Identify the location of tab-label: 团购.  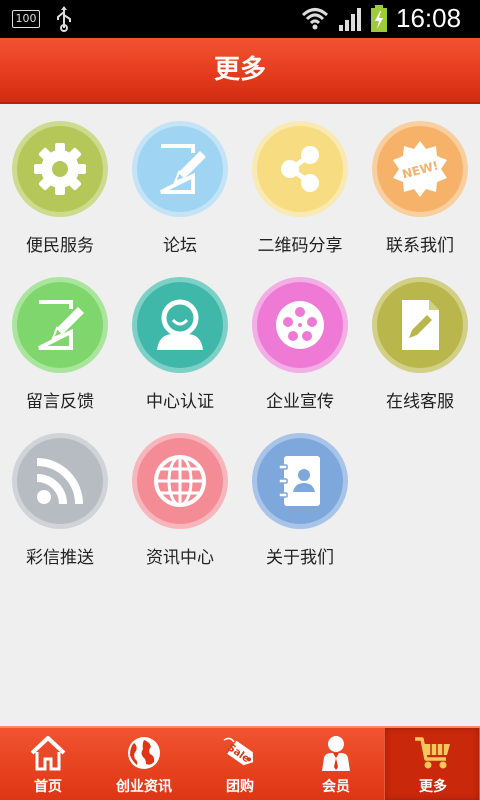
(240, 787).